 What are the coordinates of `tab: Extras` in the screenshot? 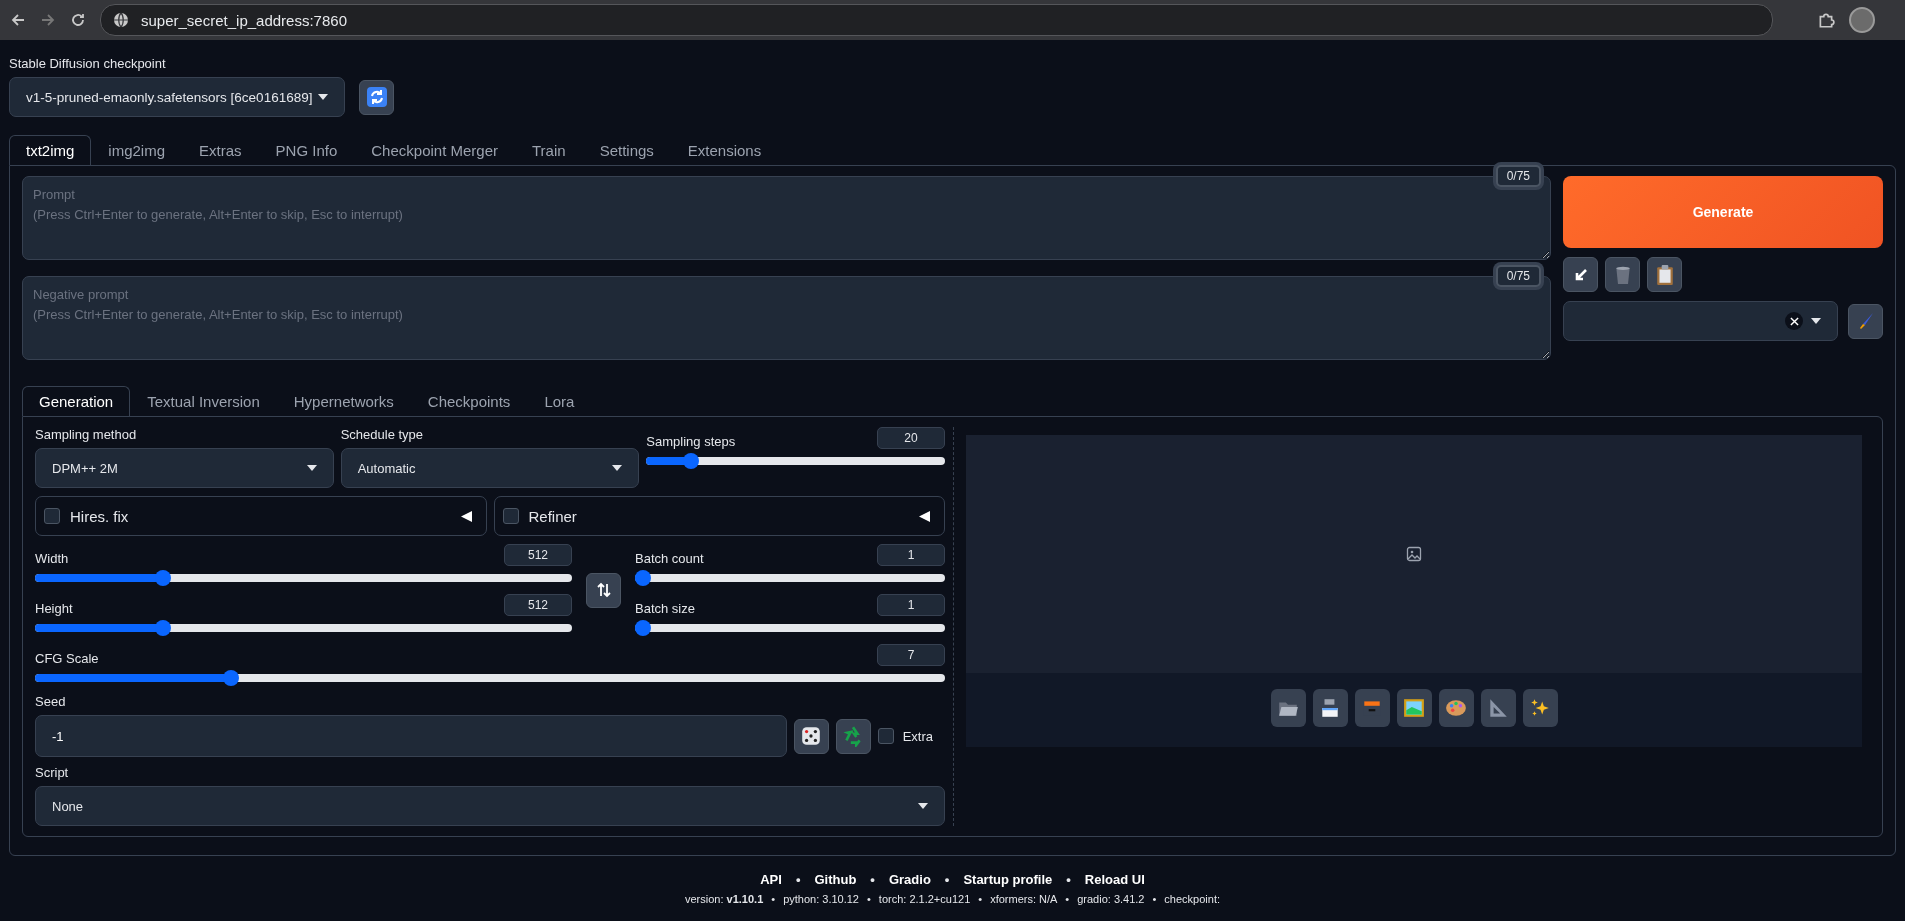 It's located at (220, 150).